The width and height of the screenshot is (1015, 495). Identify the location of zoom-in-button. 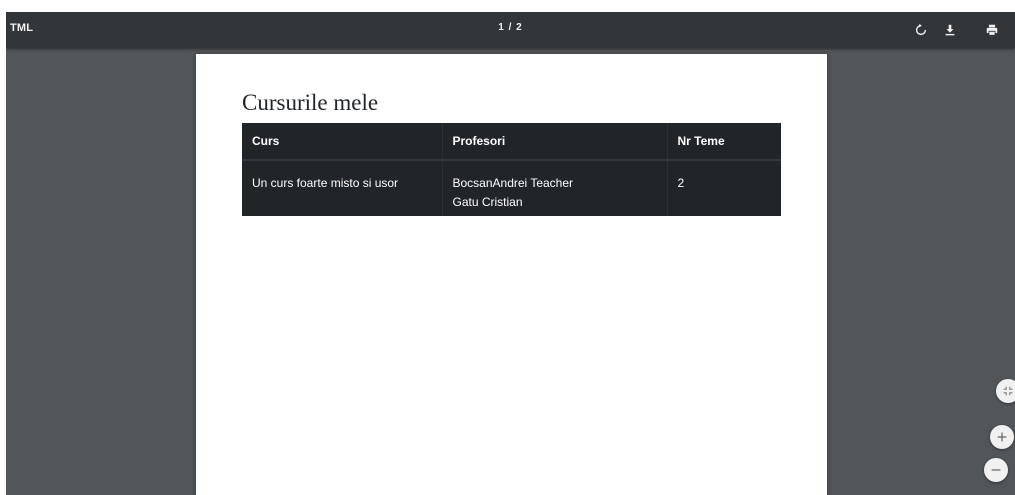
(1002, 437).